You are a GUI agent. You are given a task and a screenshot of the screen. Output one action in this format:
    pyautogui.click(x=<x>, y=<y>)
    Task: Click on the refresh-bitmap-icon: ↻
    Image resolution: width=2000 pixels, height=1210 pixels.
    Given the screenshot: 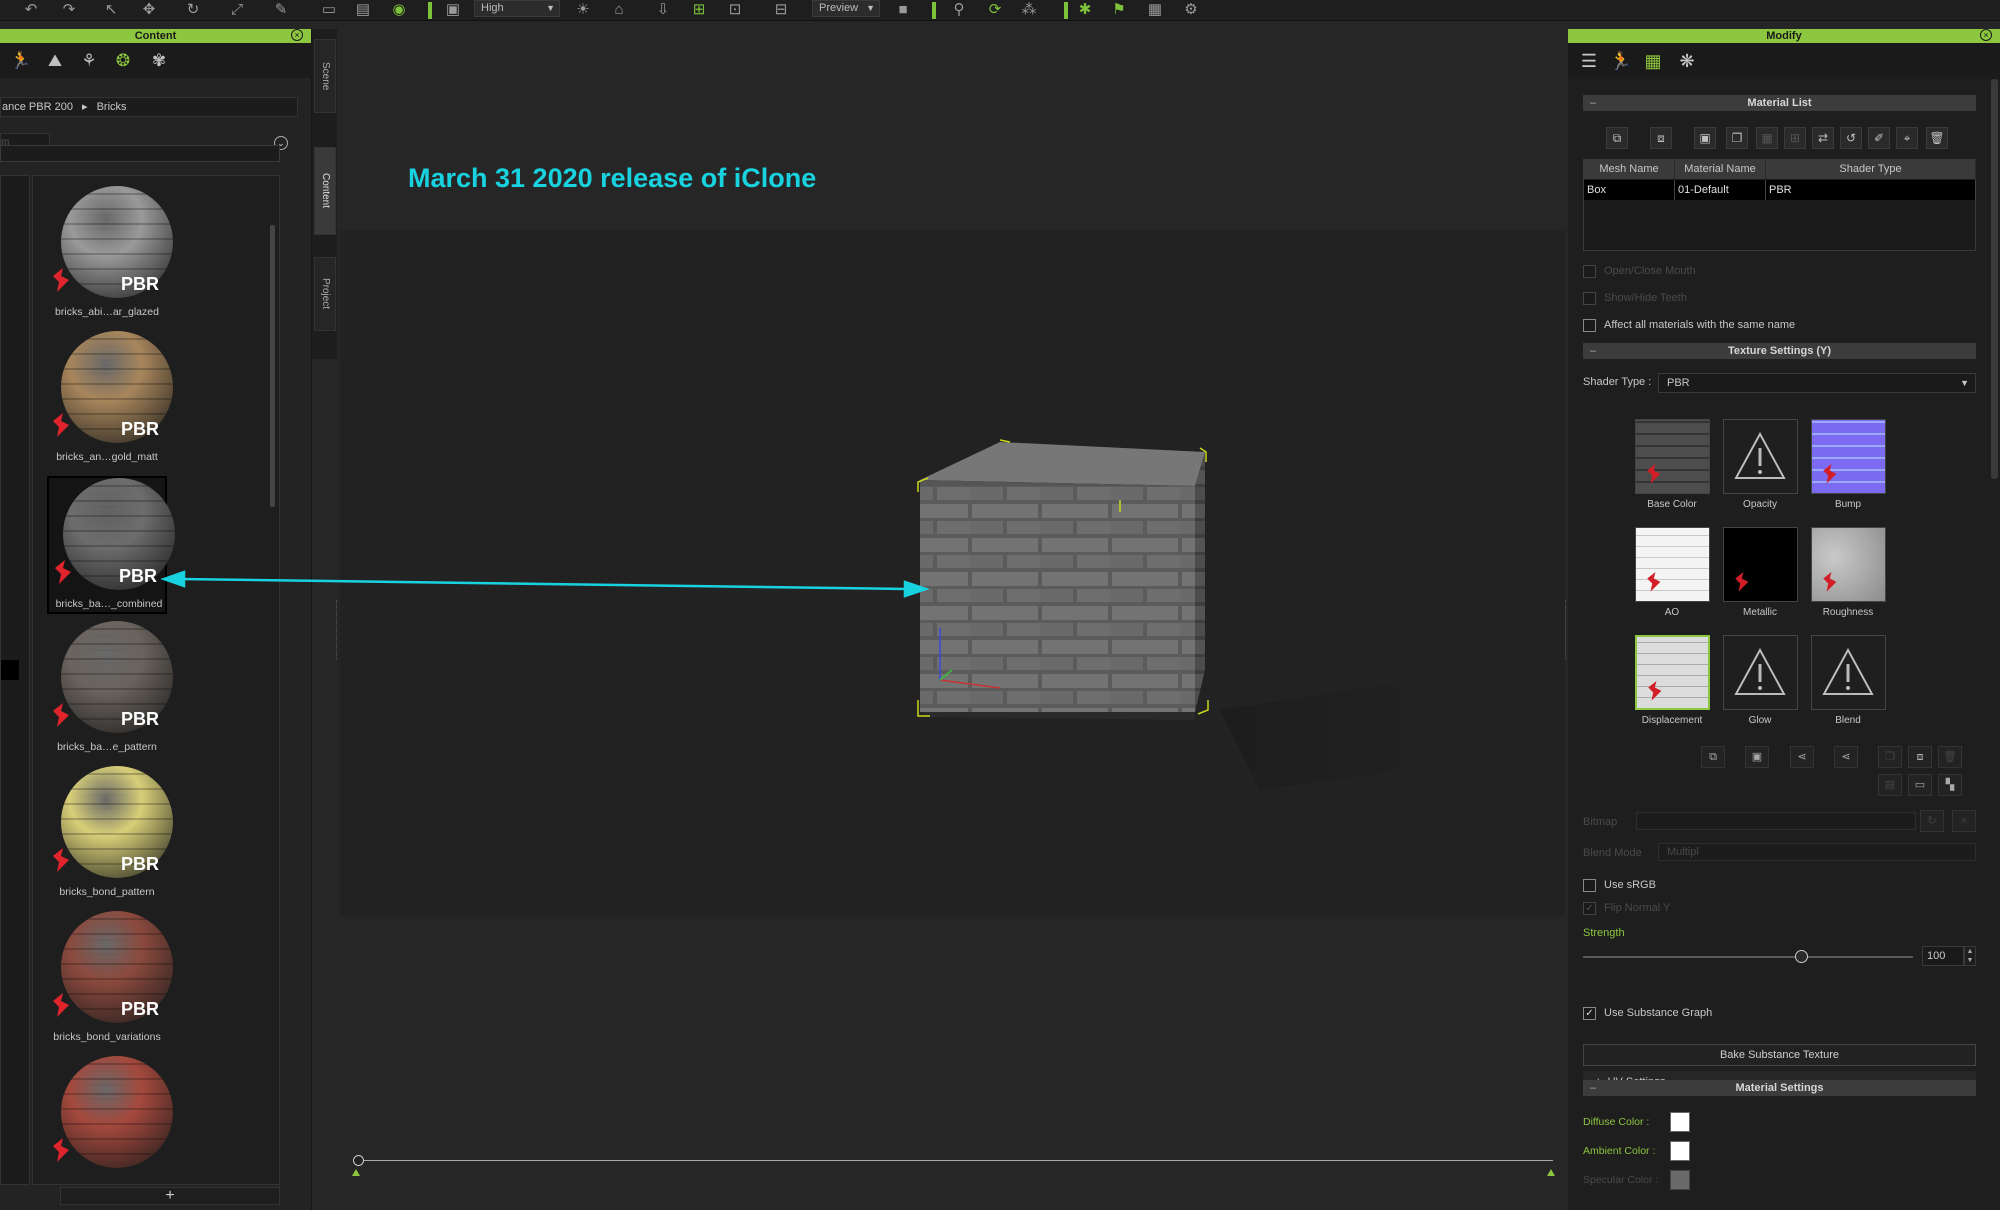 What is the action you would take?
    pyautogui.click(x=1932, y=821)
    